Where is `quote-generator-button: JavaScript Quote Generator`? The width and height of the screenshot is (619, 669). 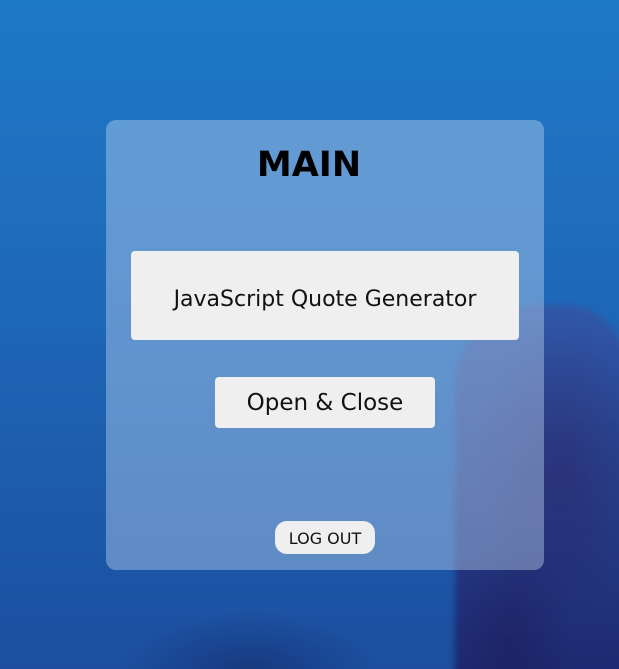
quote-generator-button: JavaScript Quote Generator is located at coordinates (325, 295).